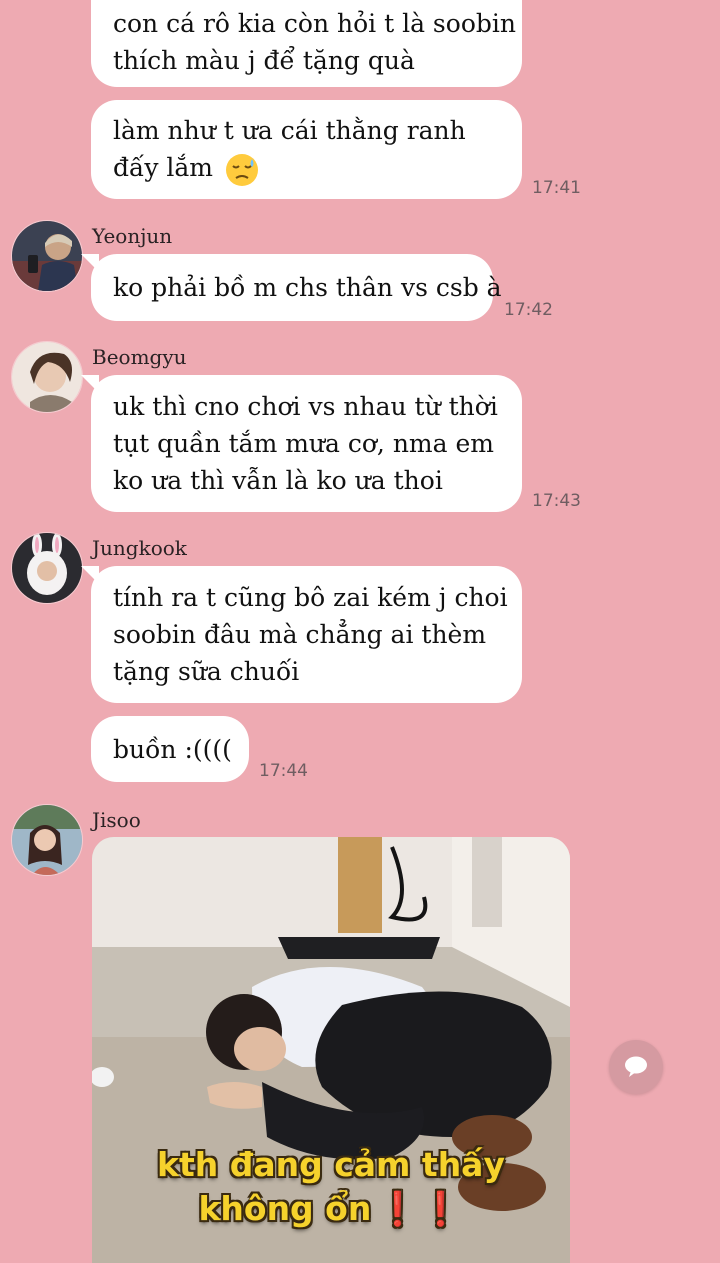  Describe the element at coordinates (116, 820) in the screenshot. I see `sender-name: Jisoo` at that location.